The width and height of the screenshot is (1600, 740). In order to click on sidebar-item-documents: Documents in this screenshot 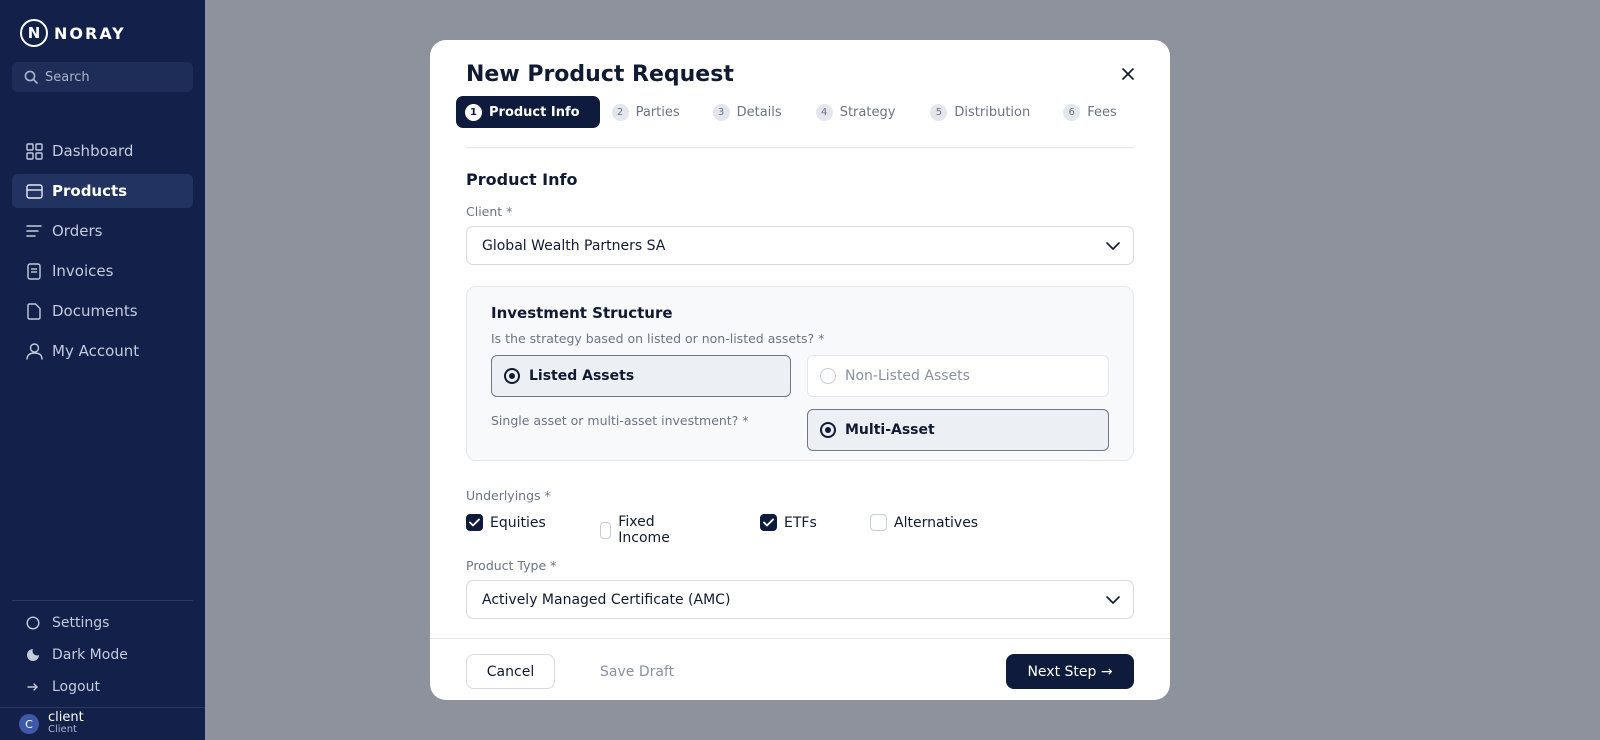, I will do `click(102, 311)`.